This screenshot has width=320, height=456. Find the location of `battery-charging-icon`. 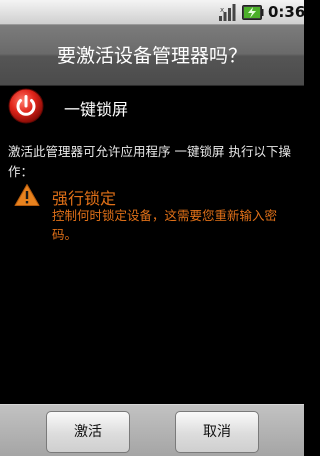

battery-charging-icon is located at coordinates (253, 12).